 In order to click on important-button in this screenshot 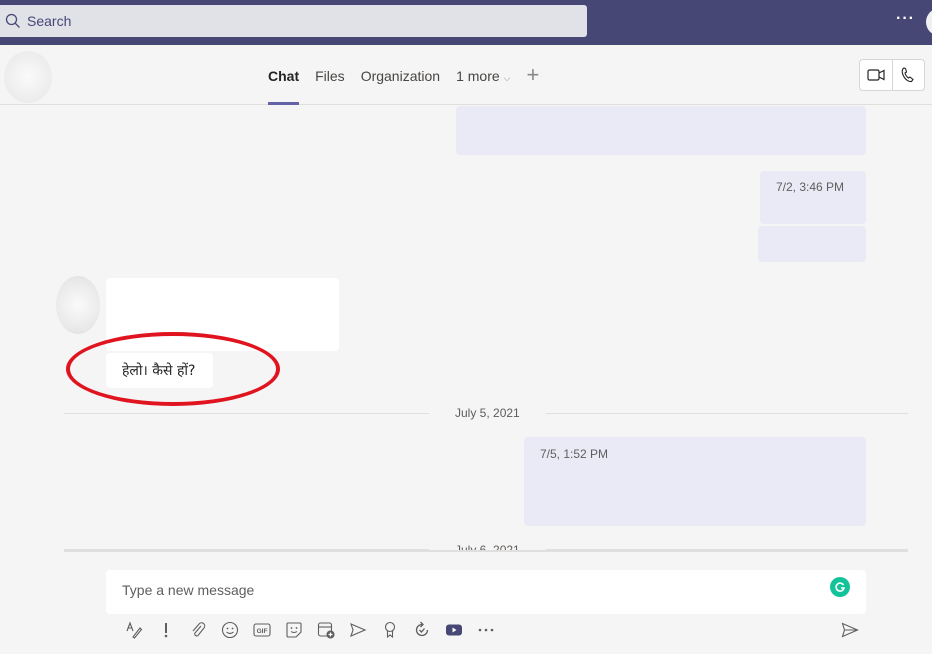, I will do `click(166, 630)`.